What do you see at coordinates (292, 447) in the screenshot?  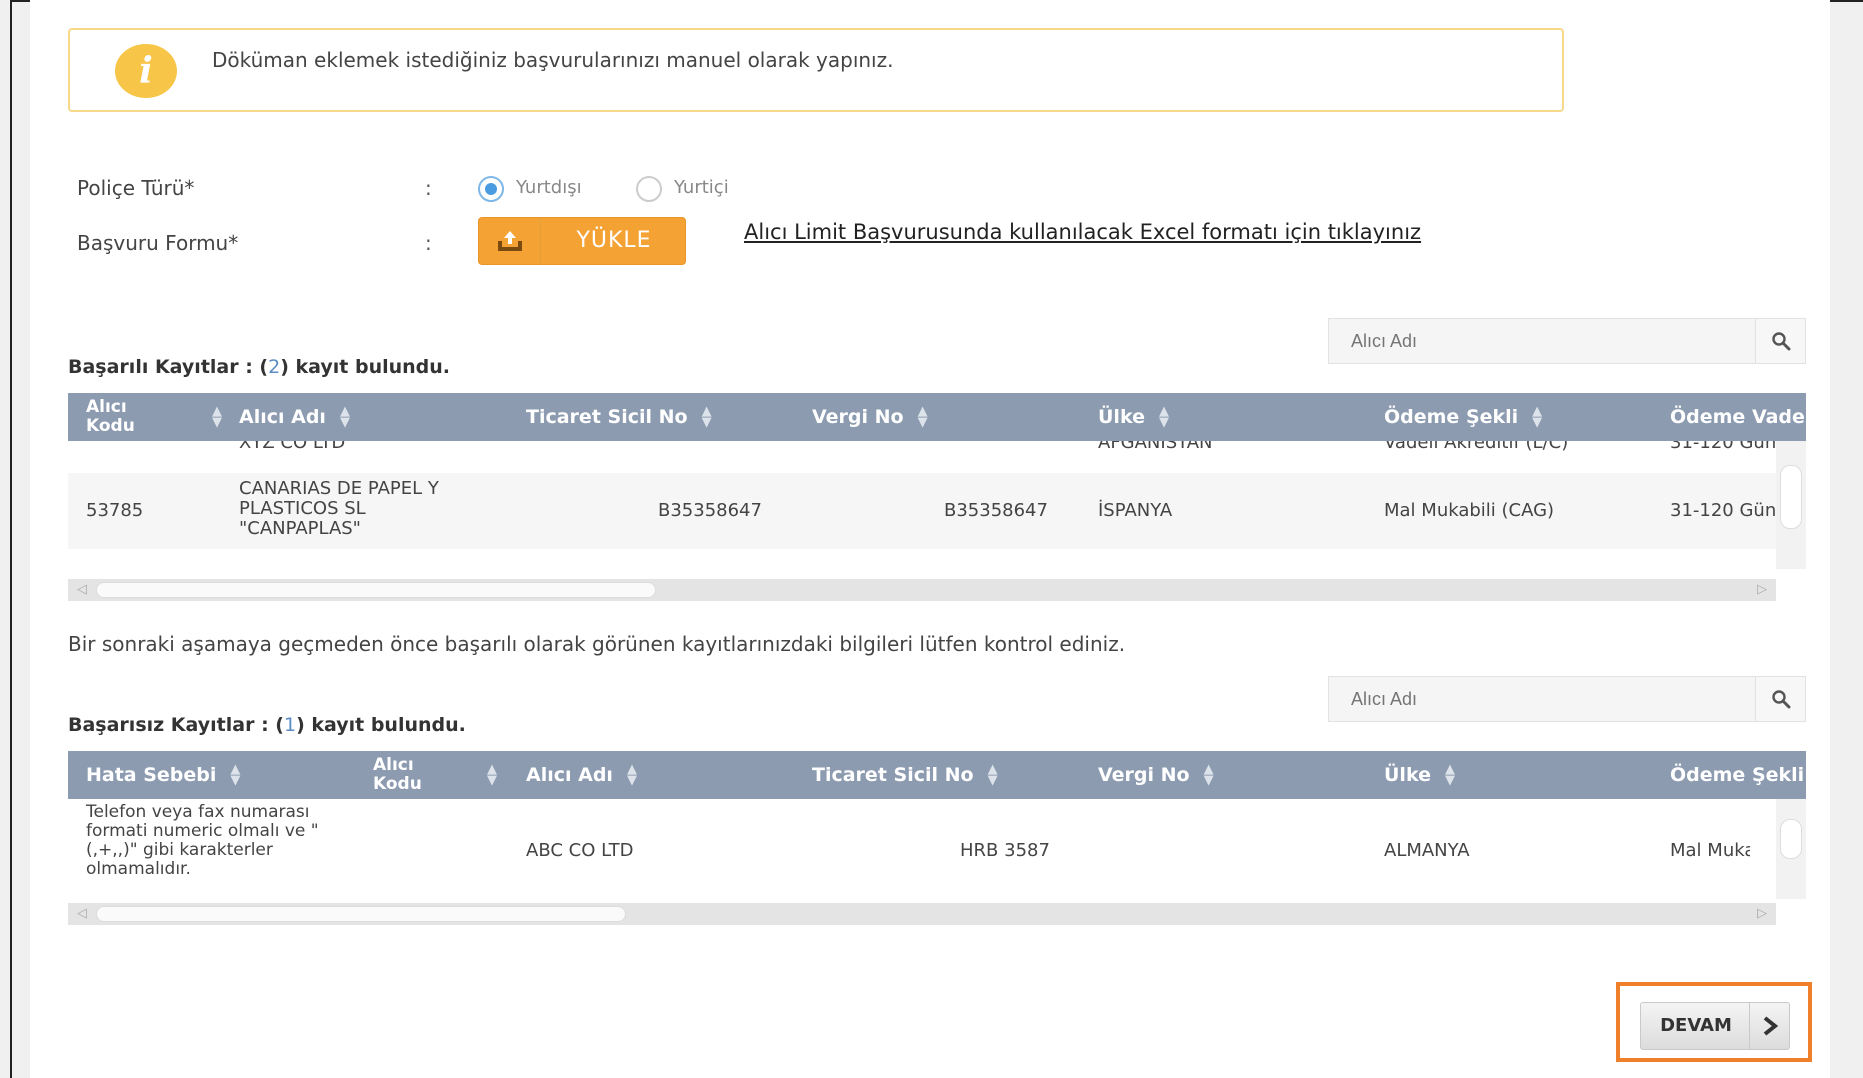 I see `cell-alici-adi: XYZ CO LTD` at bounding box center [292, 447].